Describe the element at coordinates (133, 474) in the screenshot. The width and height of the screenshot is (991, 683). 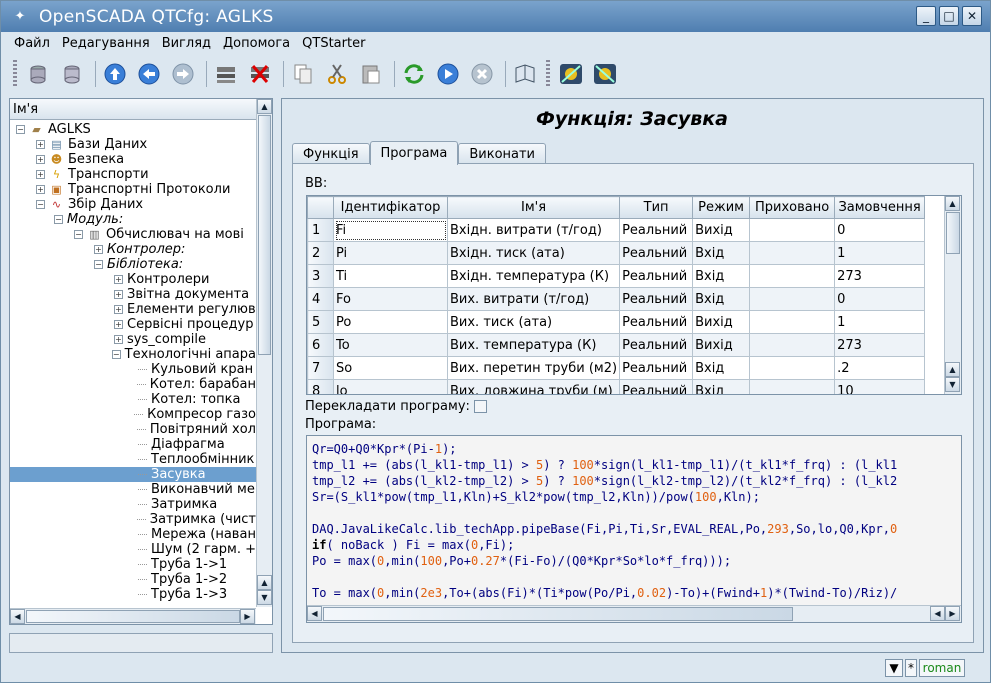
I see `tree-item: Засувка` at that location.